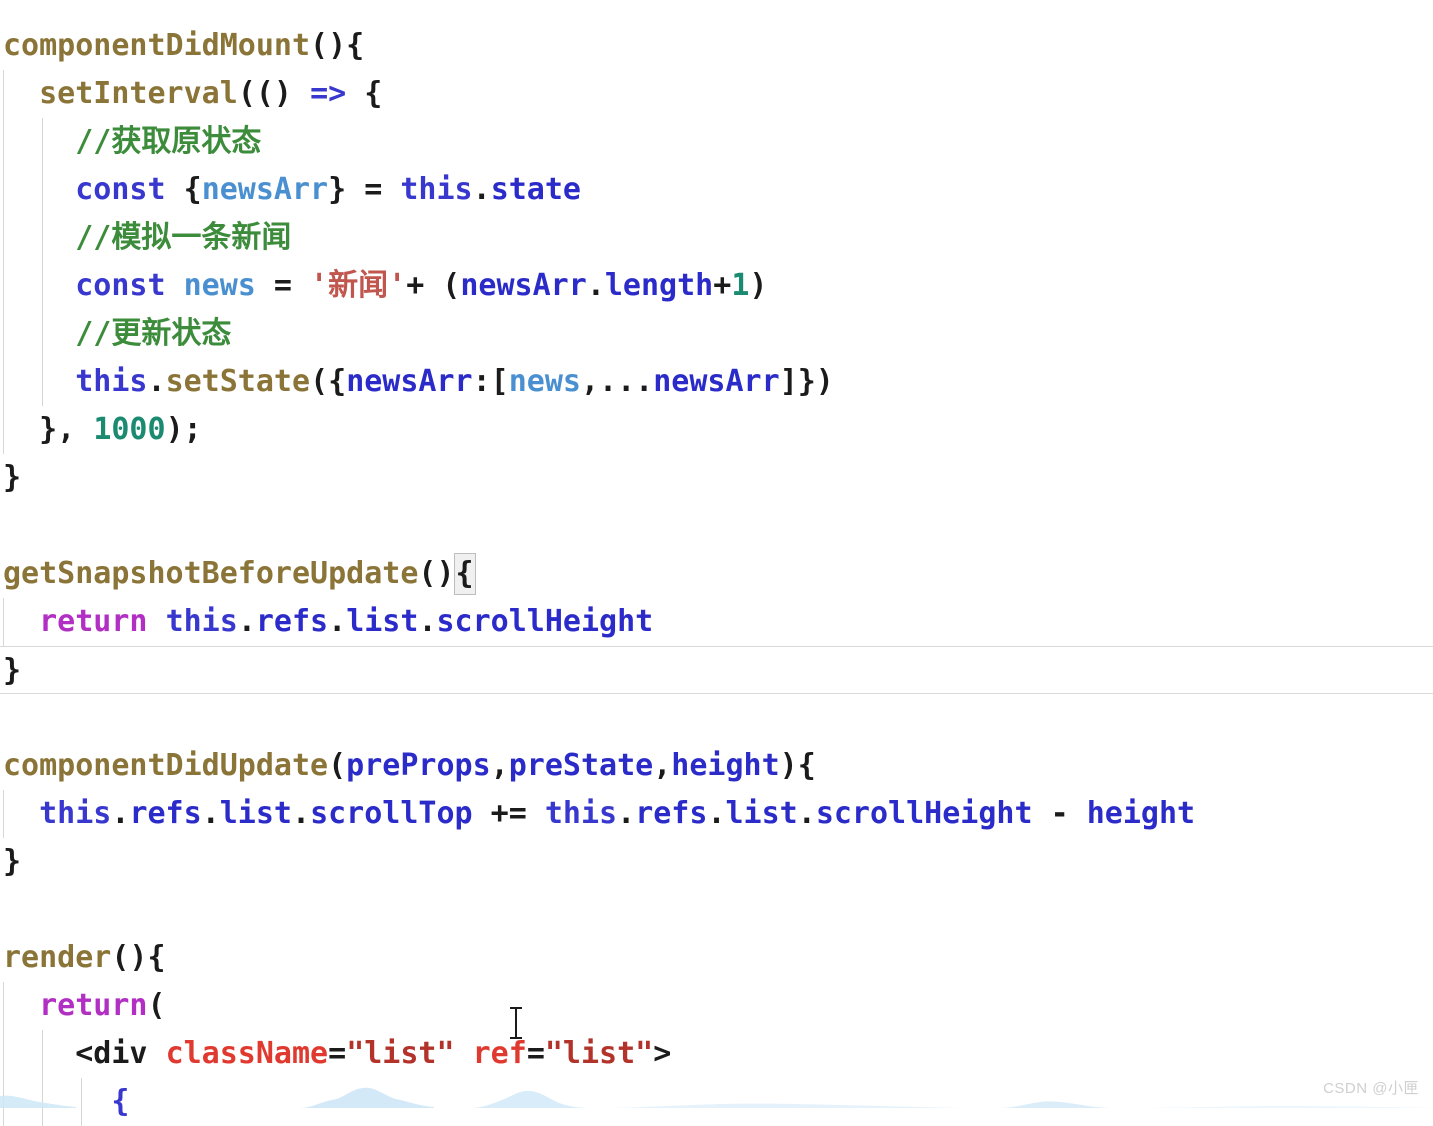  What do you see at coordinates (716, 94) in the screenshot?
I see `code-line: setInterval(() => {` at bounding box center [716, 94].